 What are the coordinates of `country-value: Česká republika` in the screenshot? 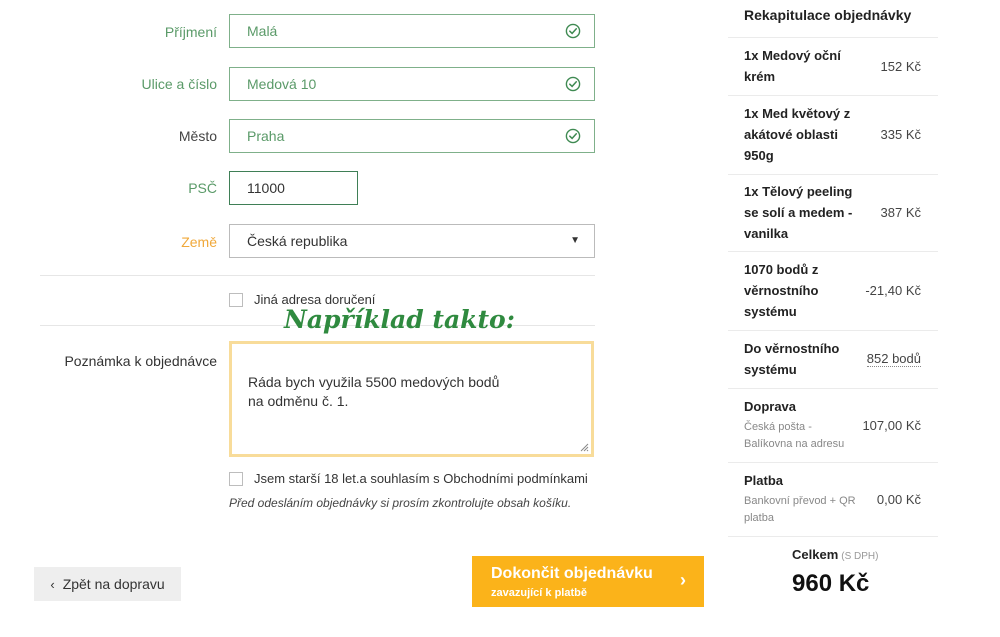 It's located at (297, 241).